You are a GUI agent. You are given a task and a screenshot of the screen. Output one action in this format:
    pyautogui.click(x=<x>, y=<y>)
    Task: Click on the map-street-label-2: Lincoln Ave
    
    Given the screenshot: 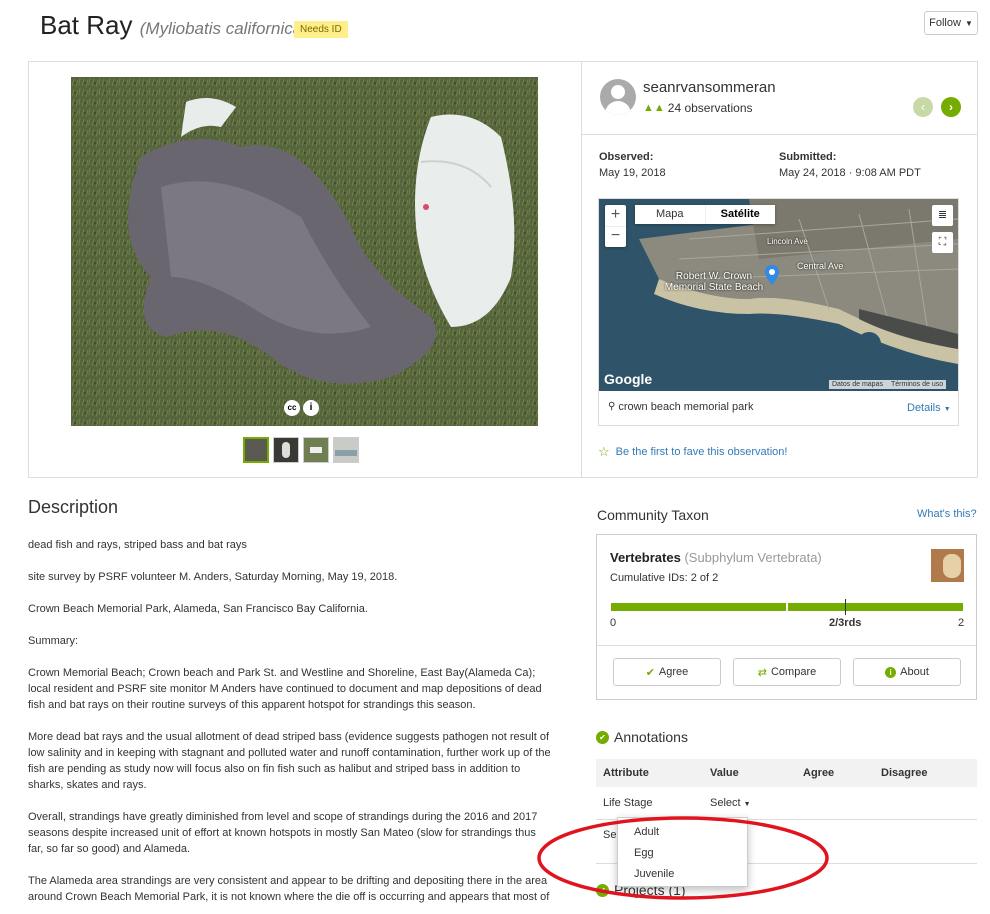 What is the action you would take?
    pyautogui.click(x=787, y=241)
    